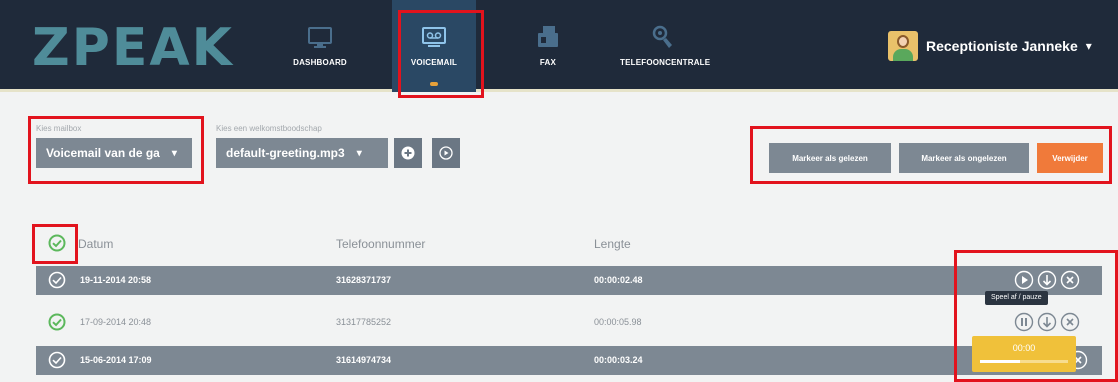 Image resolution: width=1118 pixels, height=382 pixels. What do you see at coordinates (133, 48) in the screenshot?
I see `zpeak-logo: ZPEAK` at bounding box center [133, 48].